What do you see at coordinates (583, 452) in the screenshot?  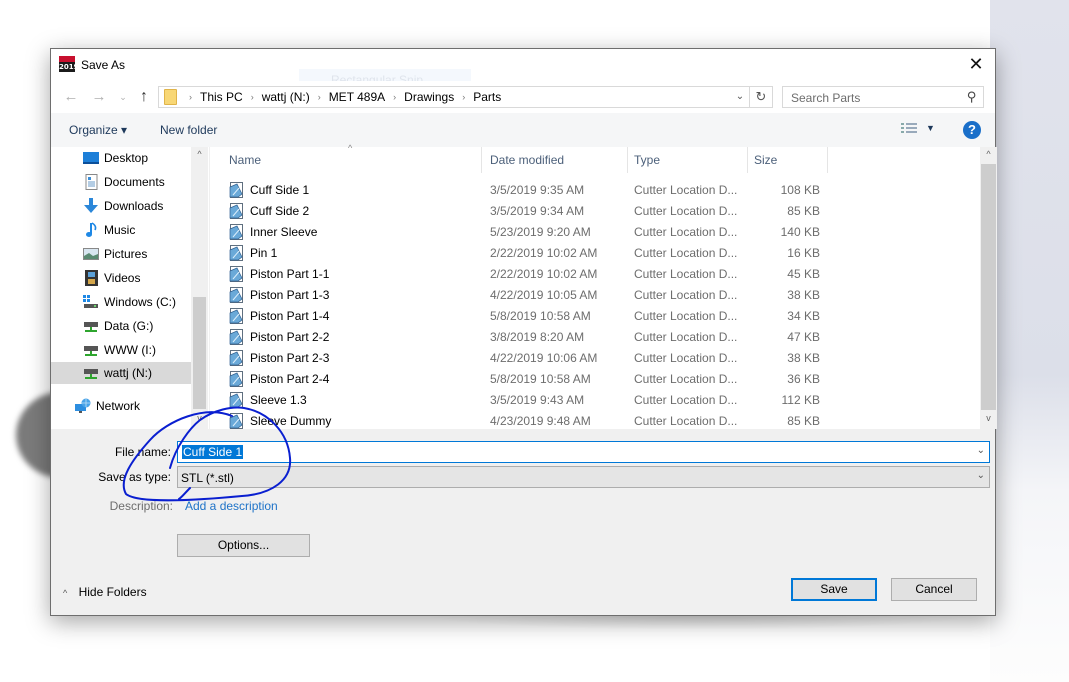 I see `file-name-input: Cuff Side 1 ⌄` at bounding box center [583, 452].